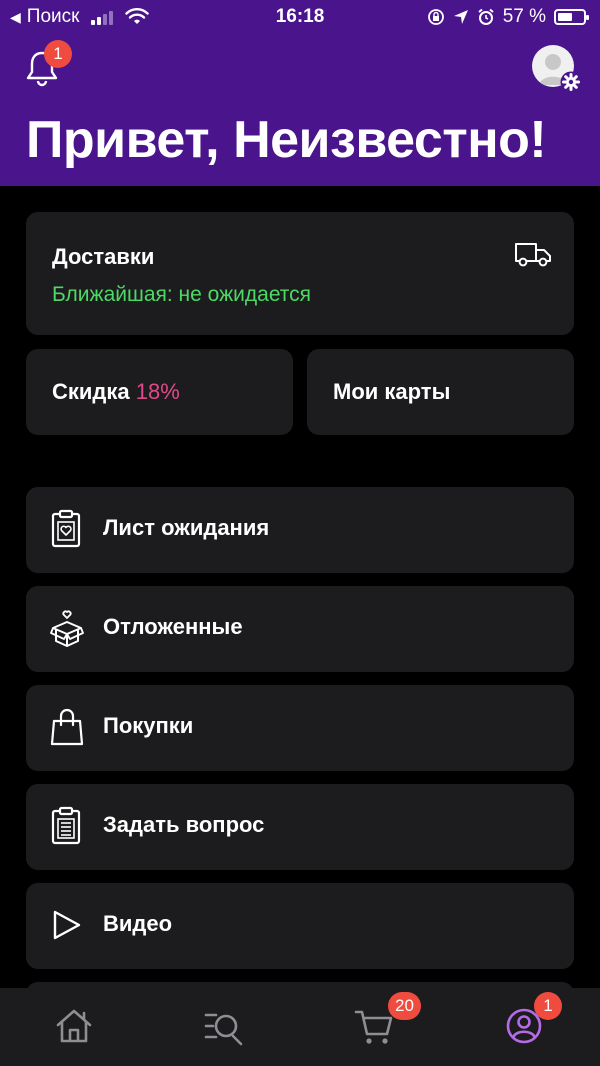 The image size is (600, 1066). Describe the element at coordinates (173, 626) in the screenshot. I see `menu-item-label: Отложенные` at that location.